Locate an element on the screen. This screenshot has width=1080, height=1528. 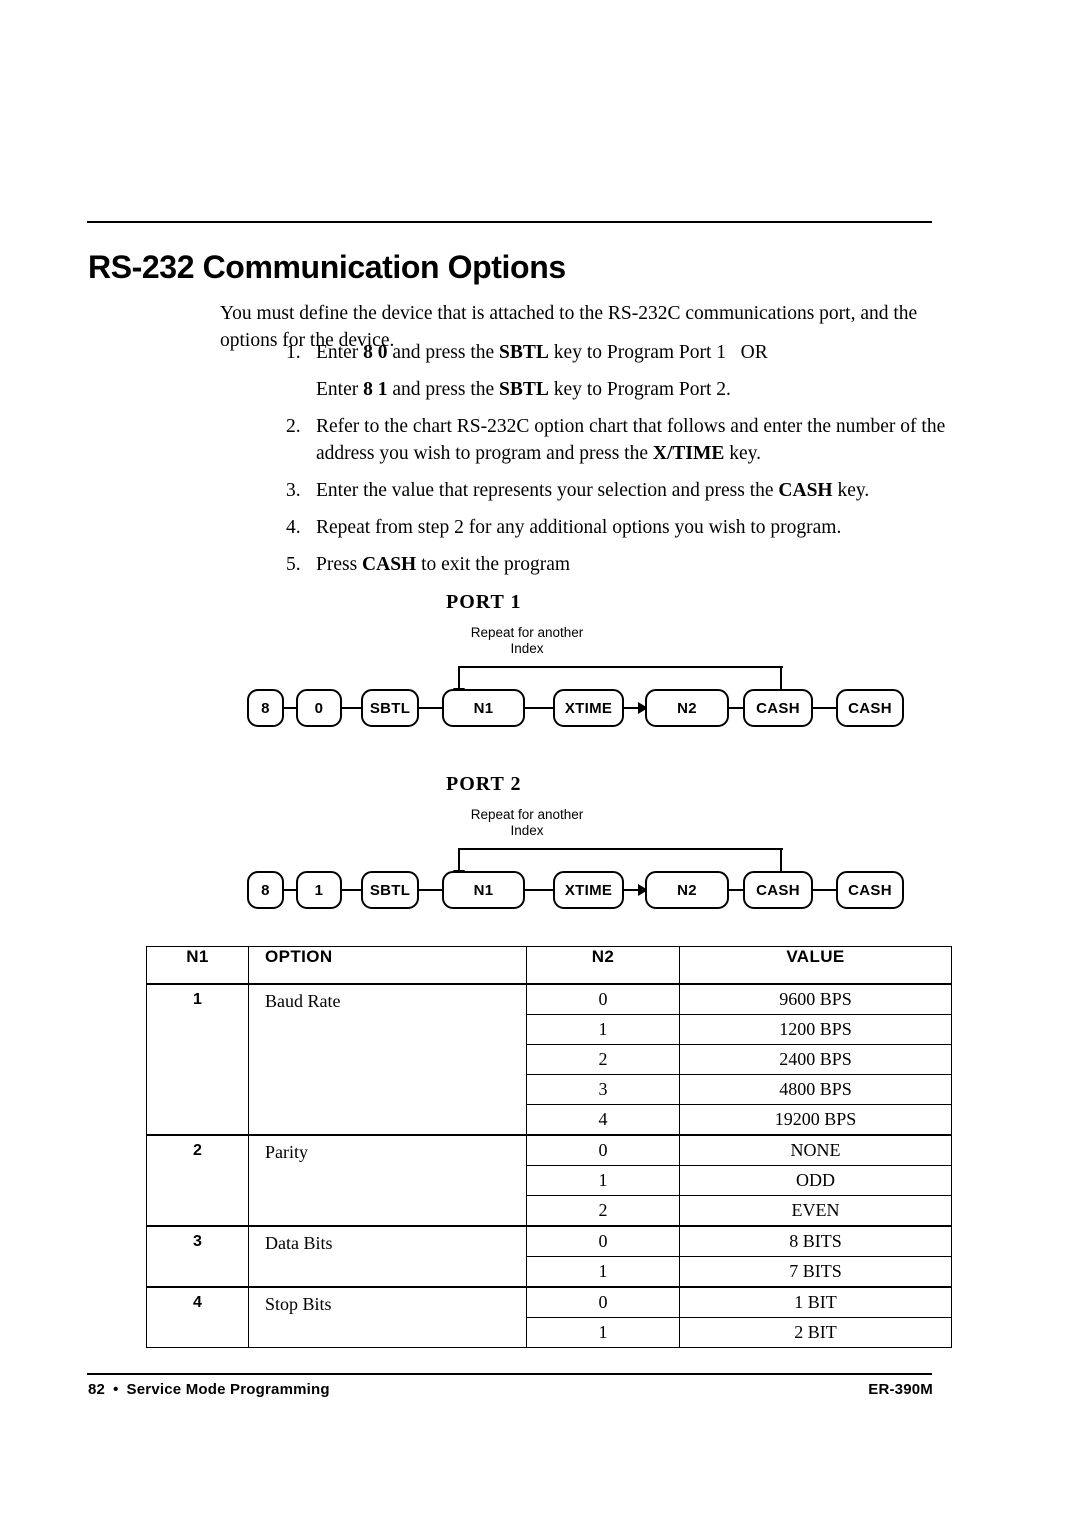
port1-node-n2: N2 is located at coordinates (687, 708).